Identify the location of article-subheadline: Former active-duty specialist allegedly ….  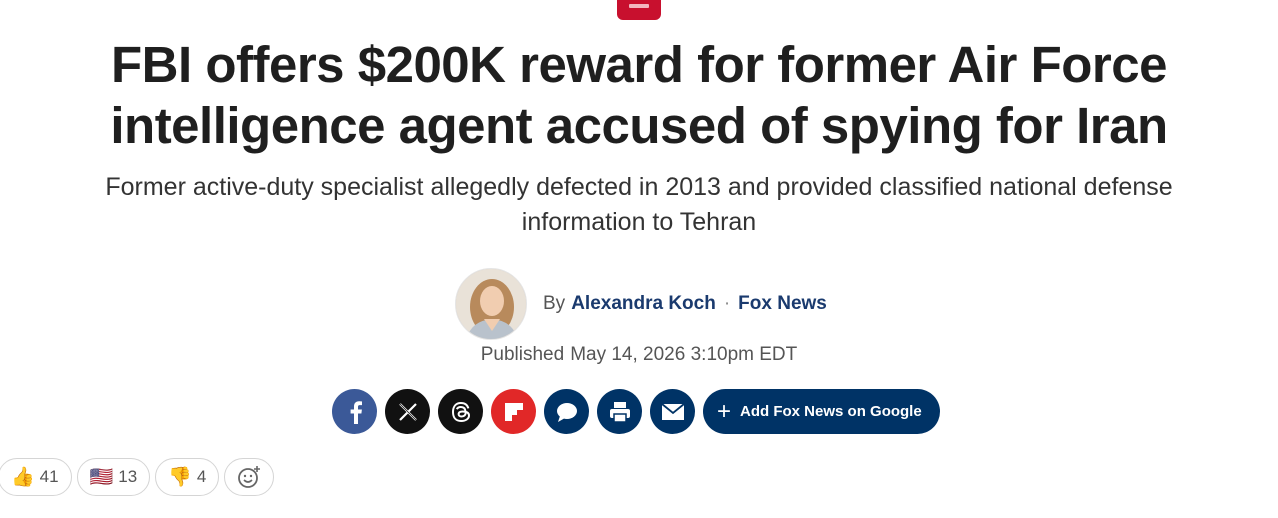
(639, 204).